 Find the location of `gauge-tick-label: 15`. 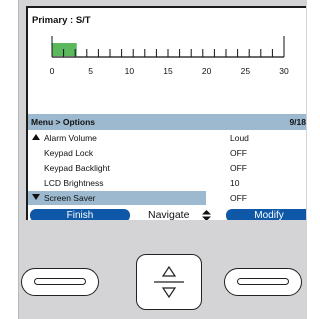

gauge-tick-label: 15 is located at coordinates (168, 71).